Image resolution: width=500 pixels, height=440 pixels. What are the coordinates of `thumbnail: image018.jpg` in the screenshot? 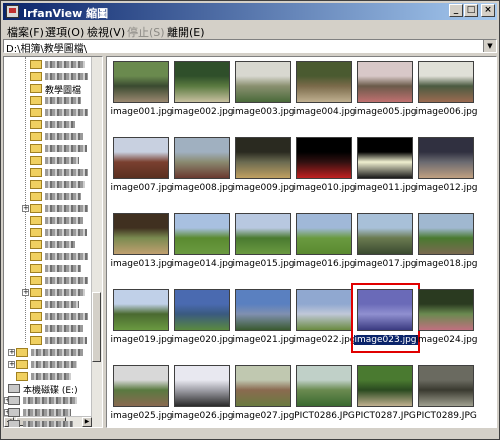 It's located at (447, 241).